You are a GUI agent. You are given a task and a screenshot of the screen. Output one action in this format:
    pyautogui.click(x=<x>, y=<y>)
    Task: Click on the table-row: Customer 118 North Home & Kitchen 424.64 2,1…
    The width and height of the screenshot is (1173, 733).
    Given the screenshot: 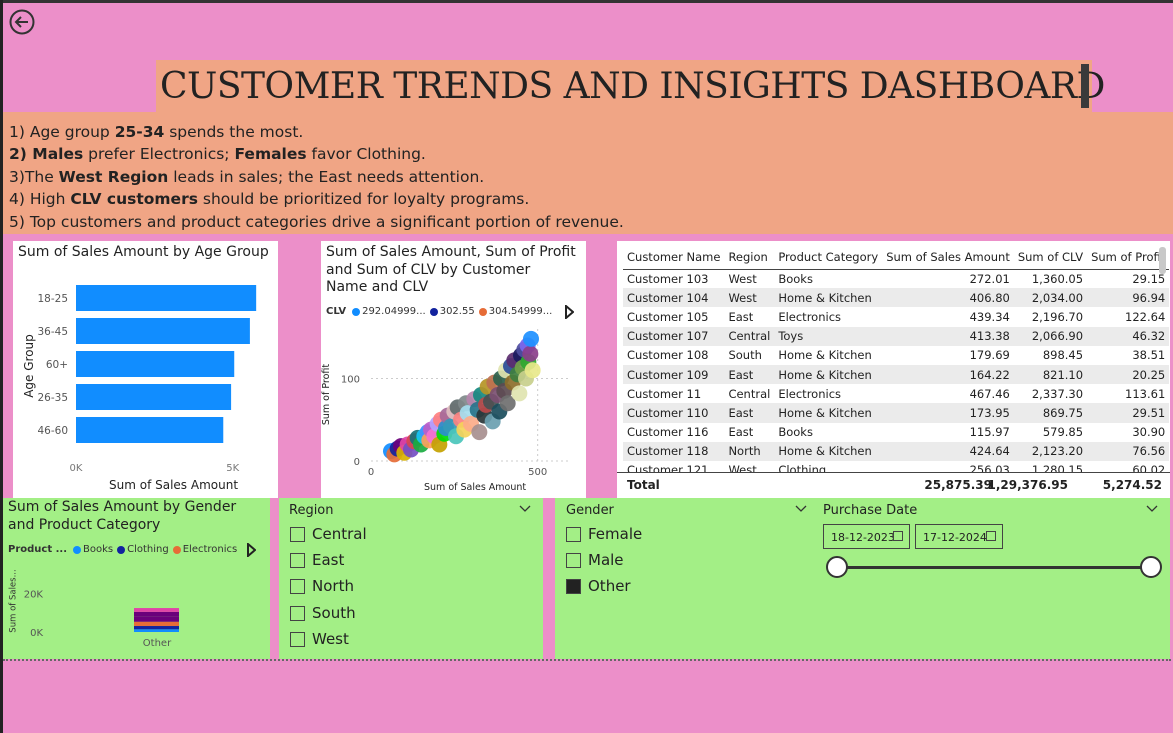 What is the action you would take?
    pyautogui.click(x=896, y=451)
    